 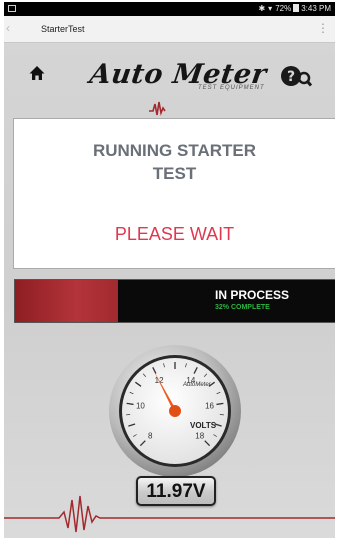 I want to click on back-icon: ‹, so click(x=8, y=28).